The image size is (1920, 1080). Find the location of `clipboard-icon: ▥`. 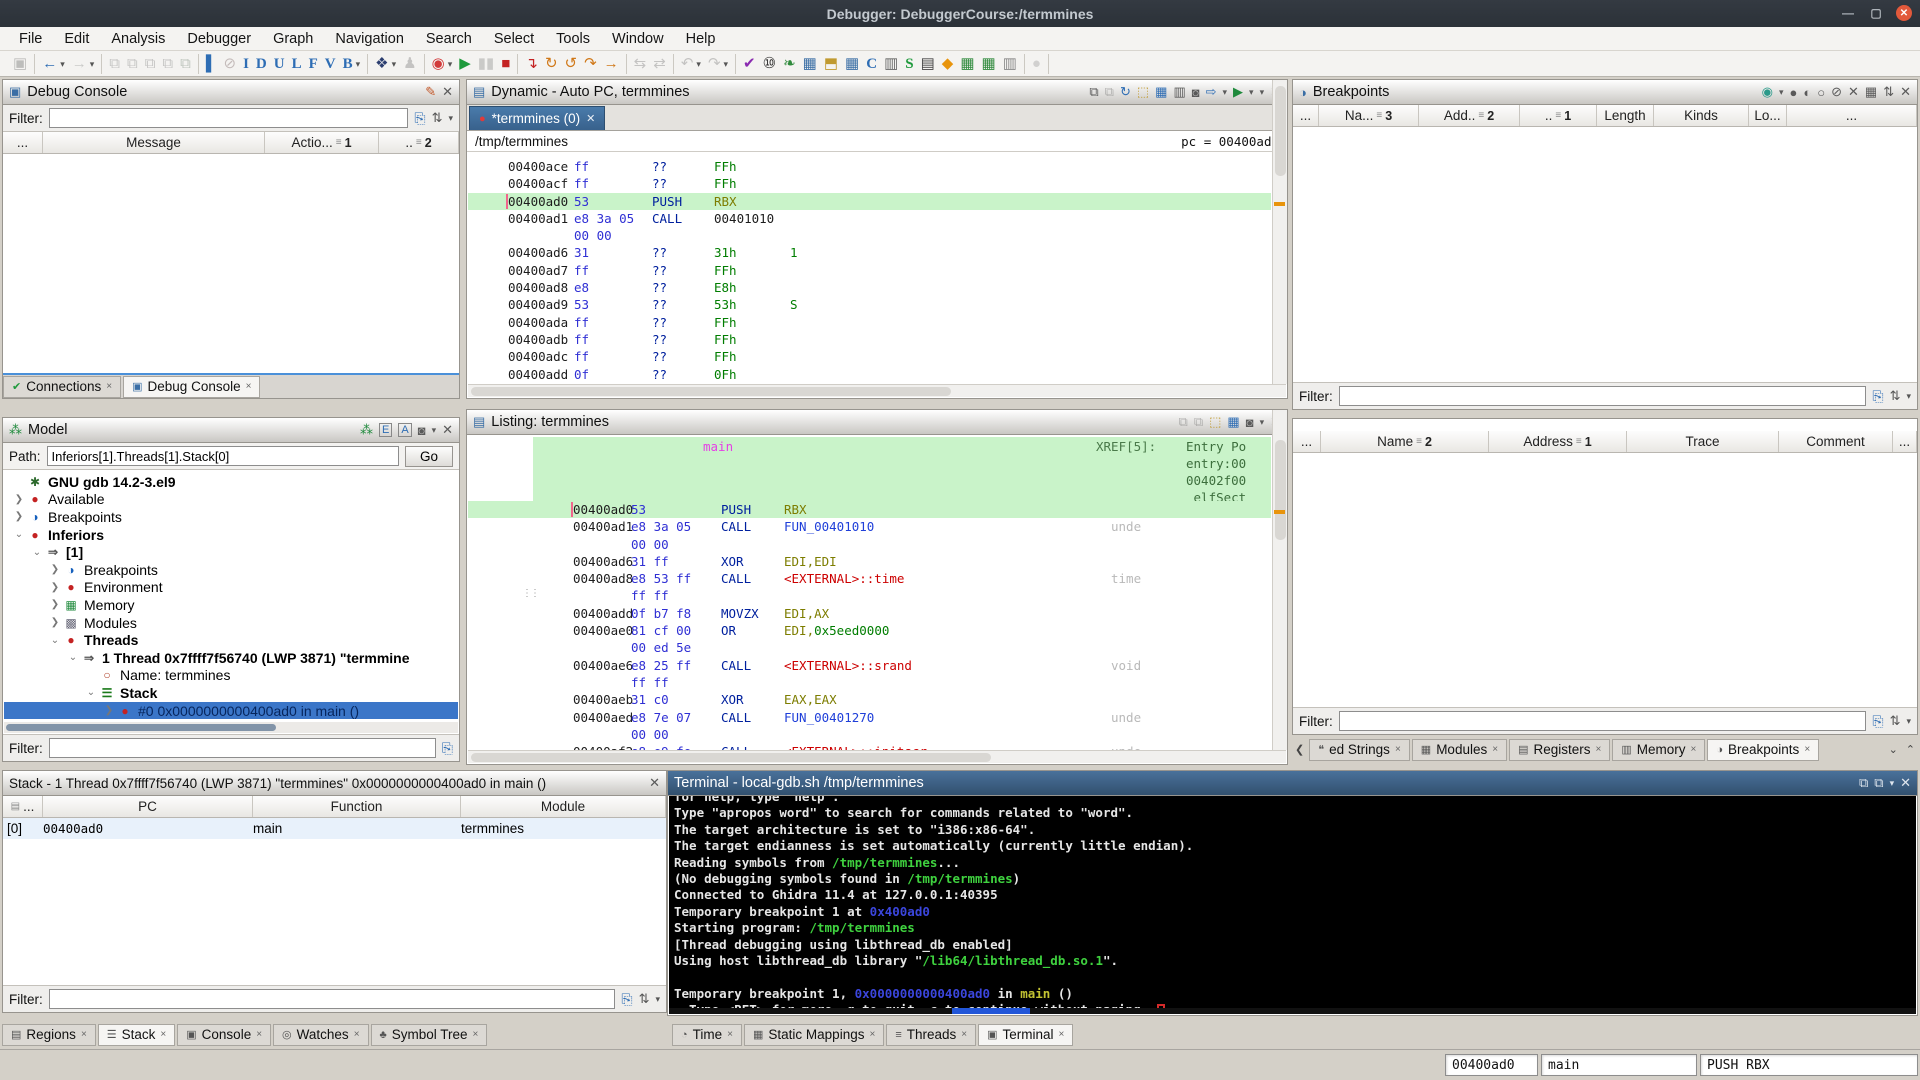

clipboard-icon: ▥ is located at coordinates (1010, 64).